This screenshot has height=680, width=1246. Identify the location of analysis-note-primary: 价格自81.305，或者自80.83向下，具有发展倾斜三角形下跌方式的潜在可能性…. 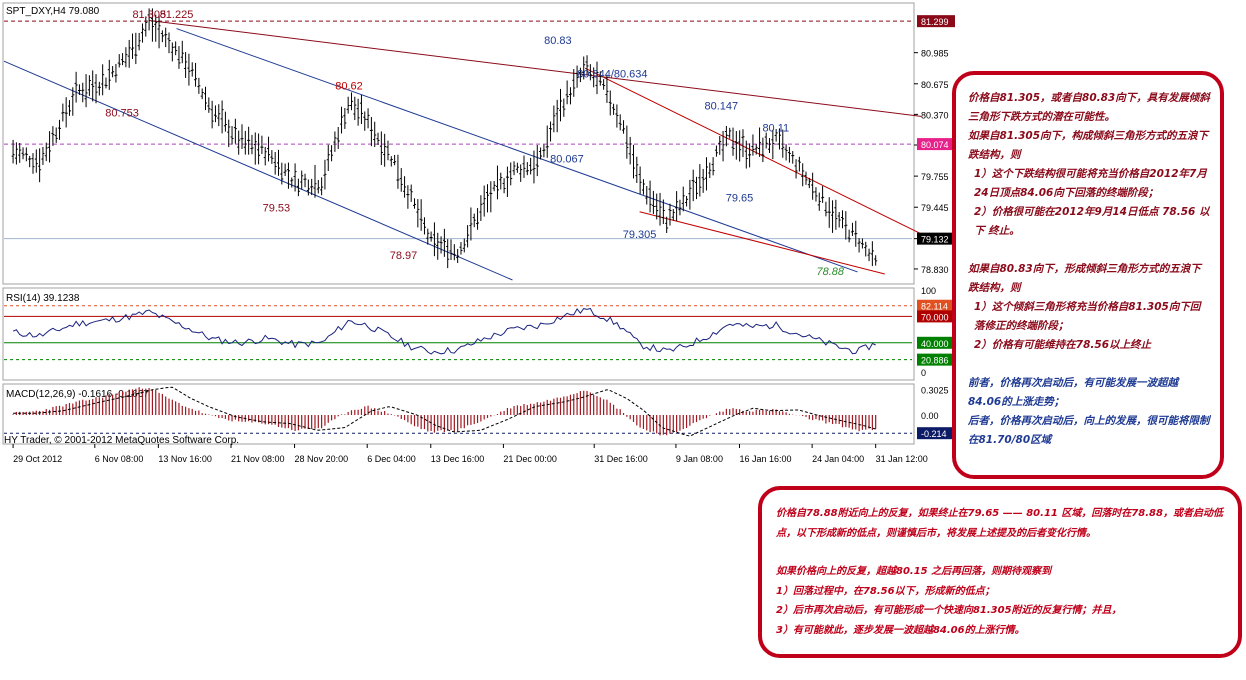
(1088, 275).